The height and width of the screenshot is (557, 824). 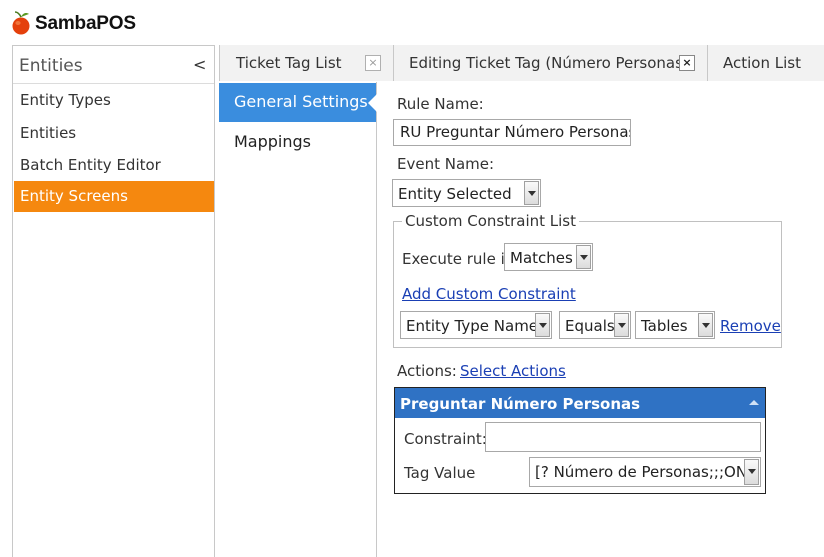 I want to click on tab-action-list: Action List, so click(x=765, y=63).